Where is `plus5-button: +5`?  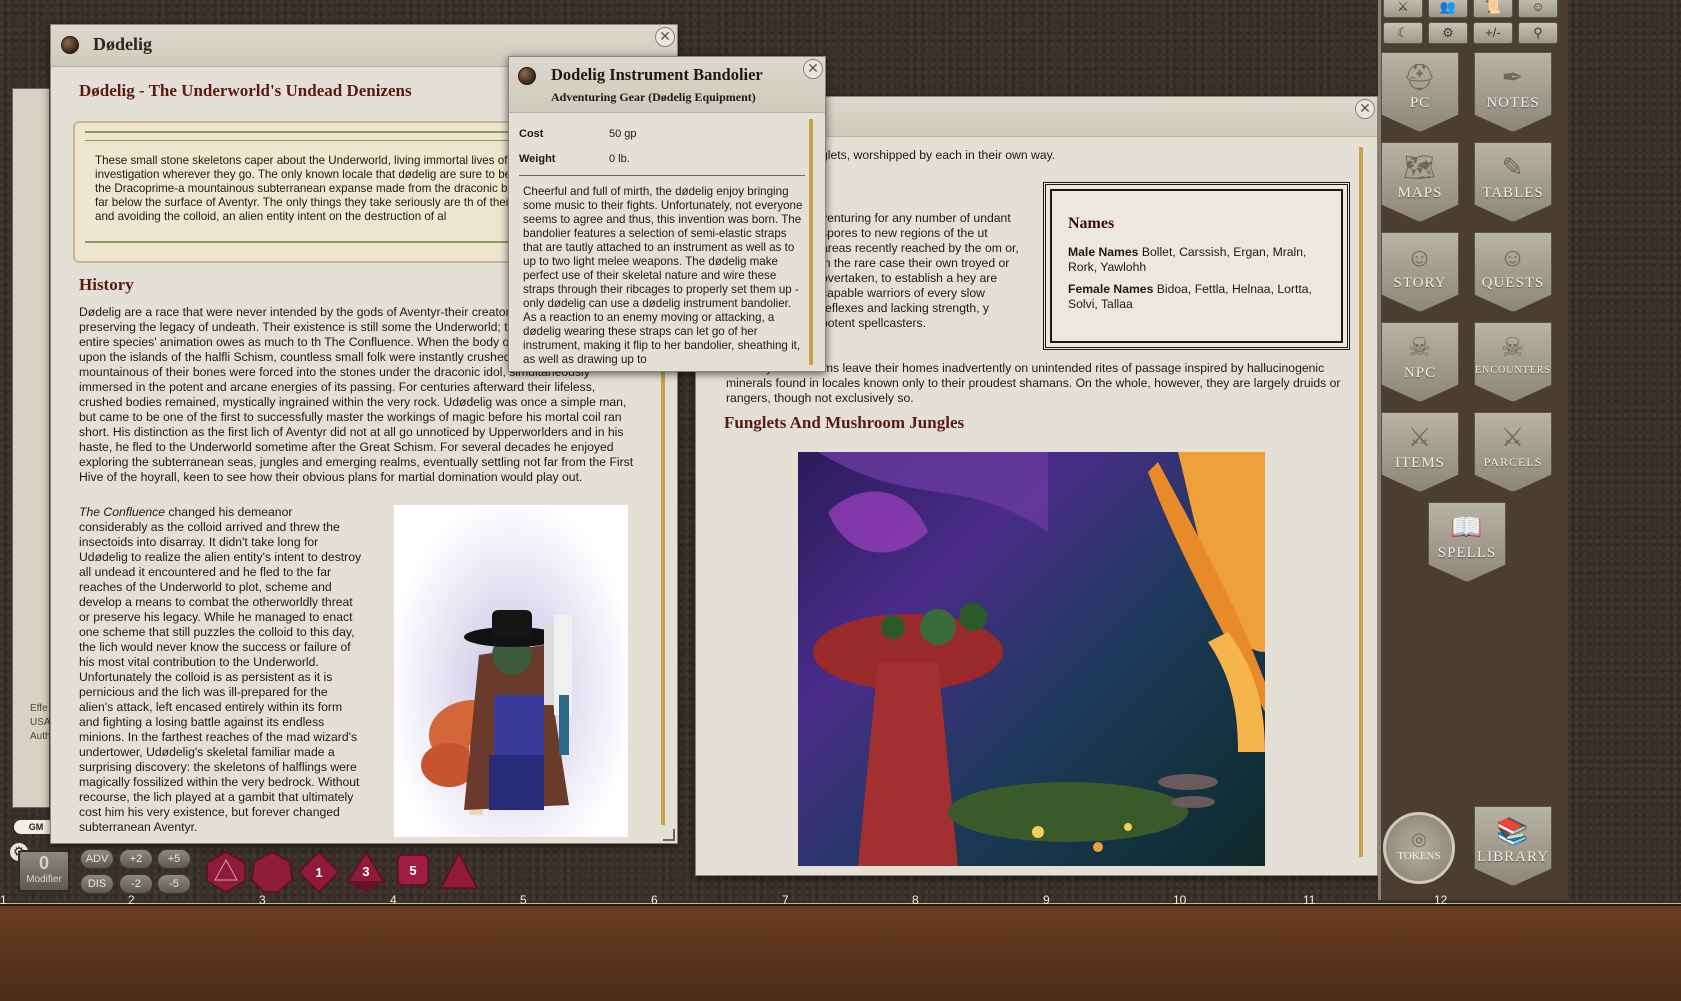 plus5-button: +5 is located at coordinates (174, 859).